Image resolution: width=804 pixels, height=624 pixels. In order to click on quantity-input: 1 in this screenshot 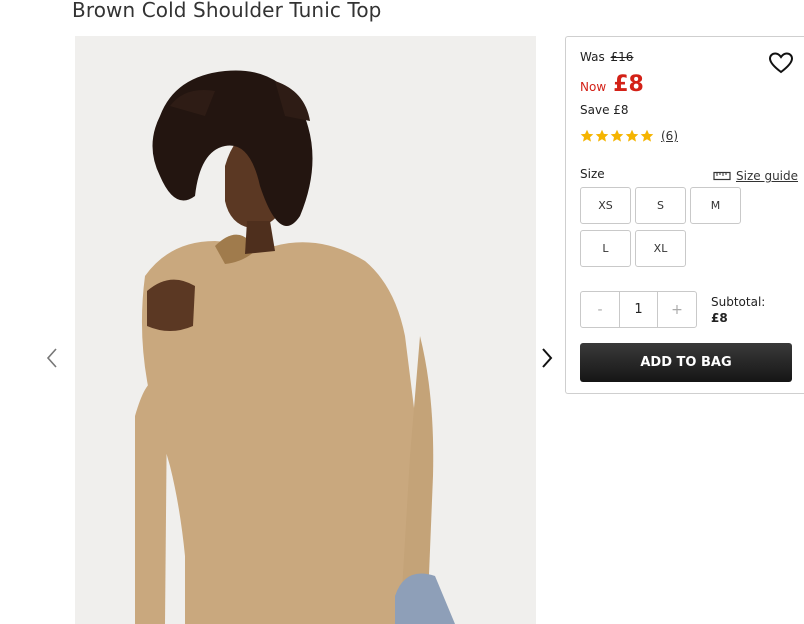, I will do `click(638, 309)`.